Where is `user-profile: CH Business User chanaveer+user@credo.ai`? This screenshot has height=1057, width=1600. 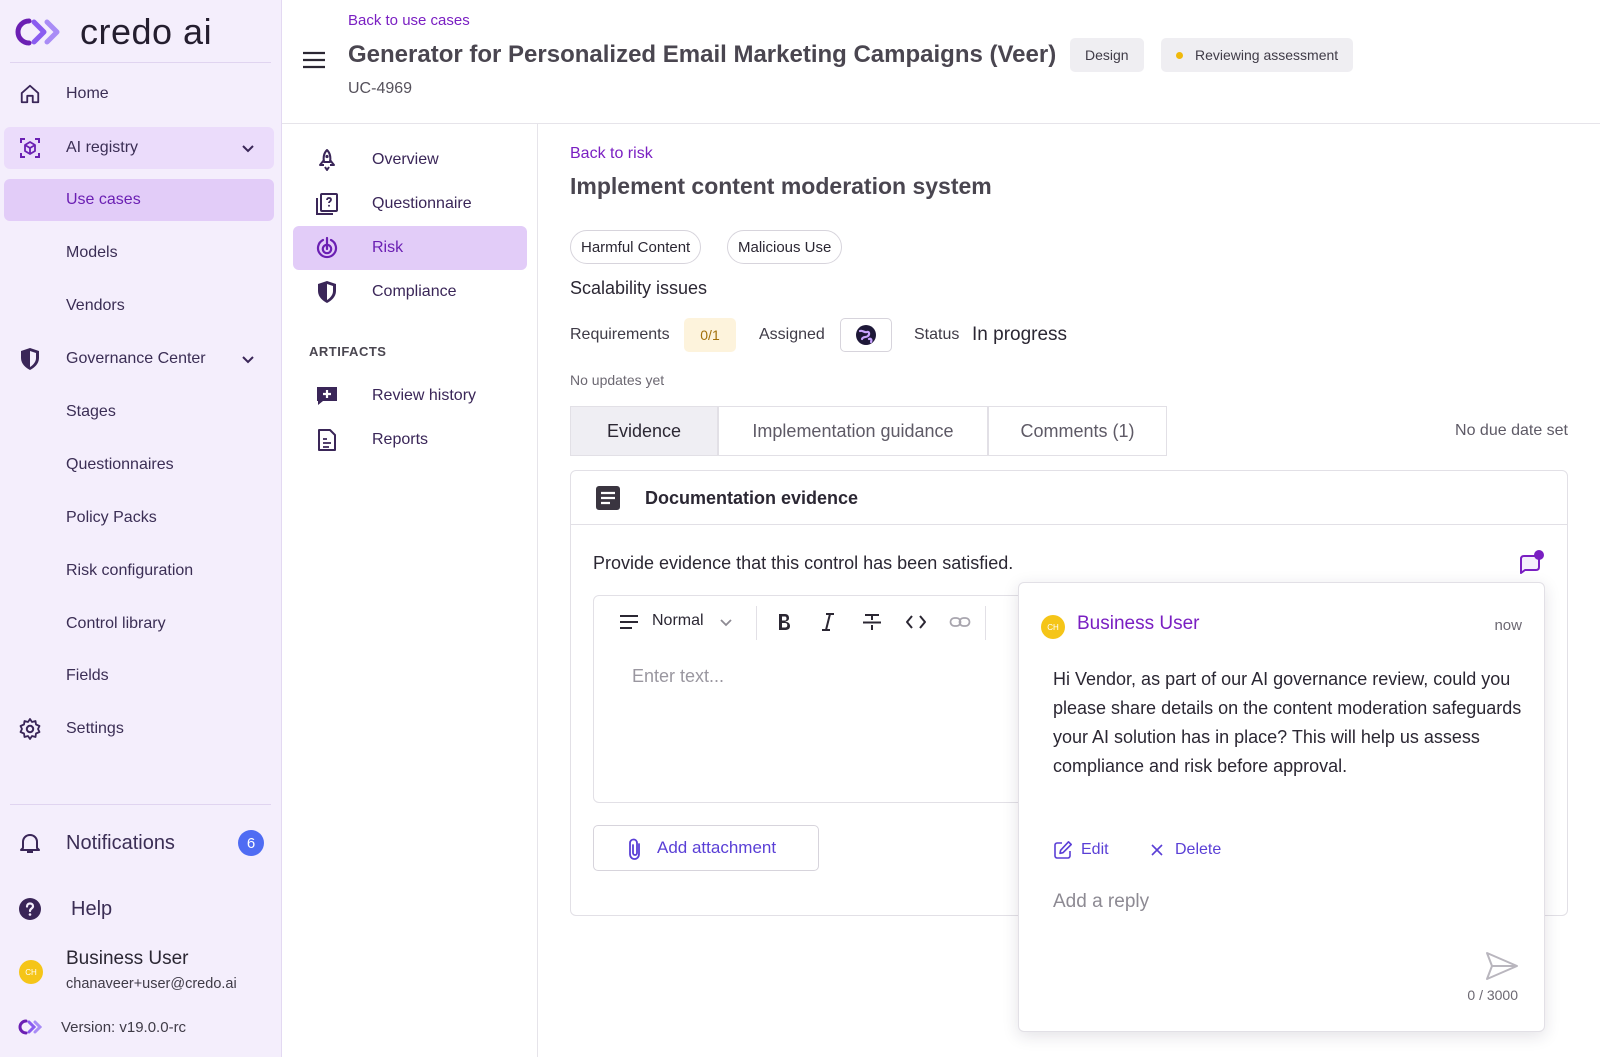 user-profile: CH Business User chanaveer+user@credo.ai is located at coordinates (141, 972).